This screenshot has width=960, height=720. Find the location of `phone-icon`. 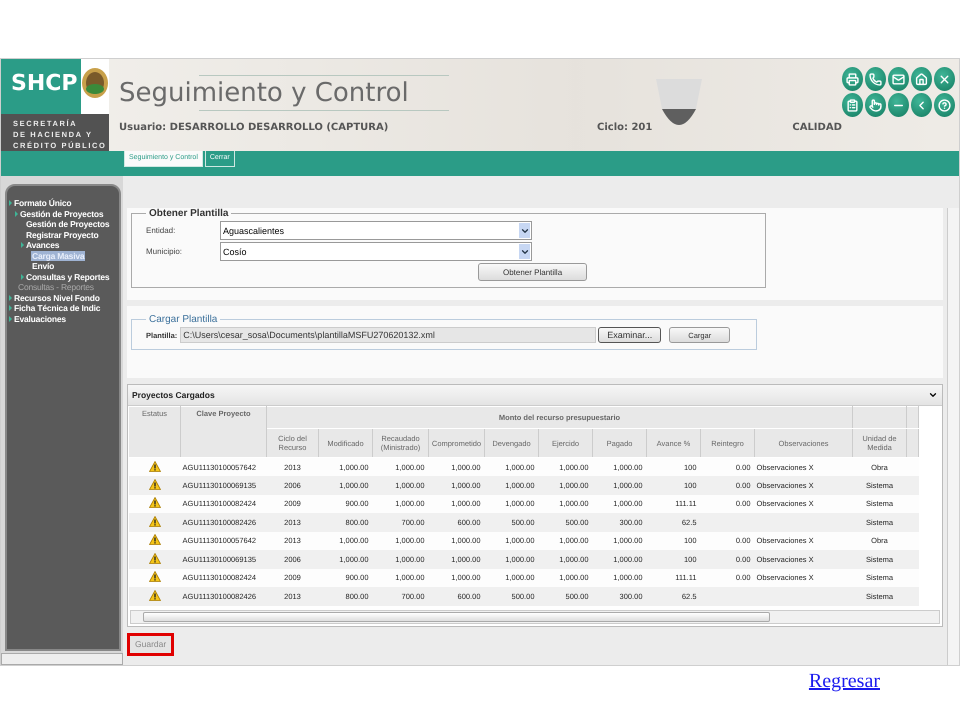

phone-icon is located at coordinates (875, 79).